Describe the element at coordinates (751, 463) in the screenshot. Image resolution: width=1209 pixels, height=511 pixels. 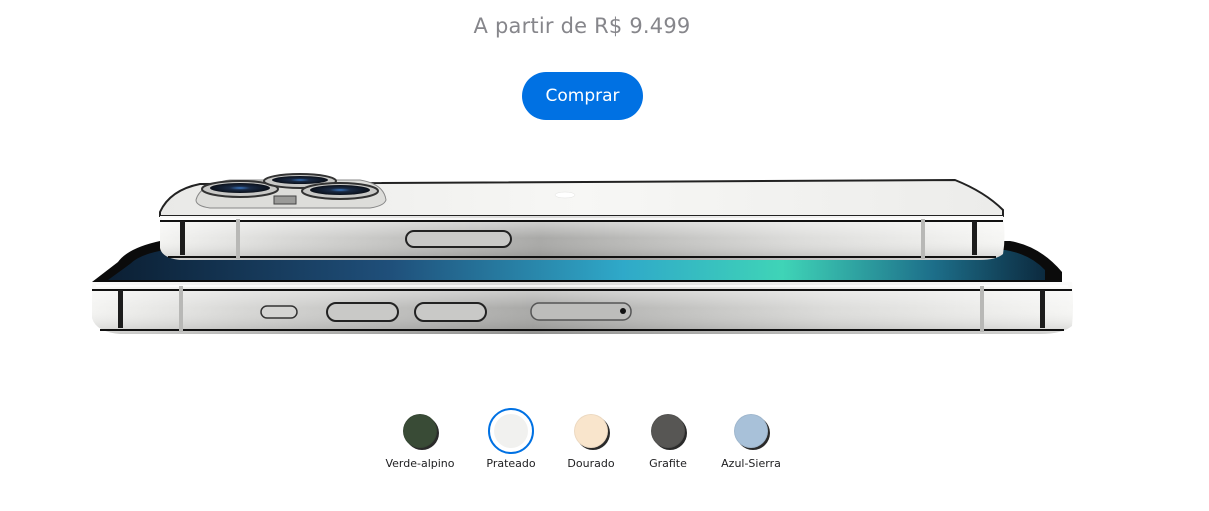
I see `swatch-label: Azul-Sierra` at that location.